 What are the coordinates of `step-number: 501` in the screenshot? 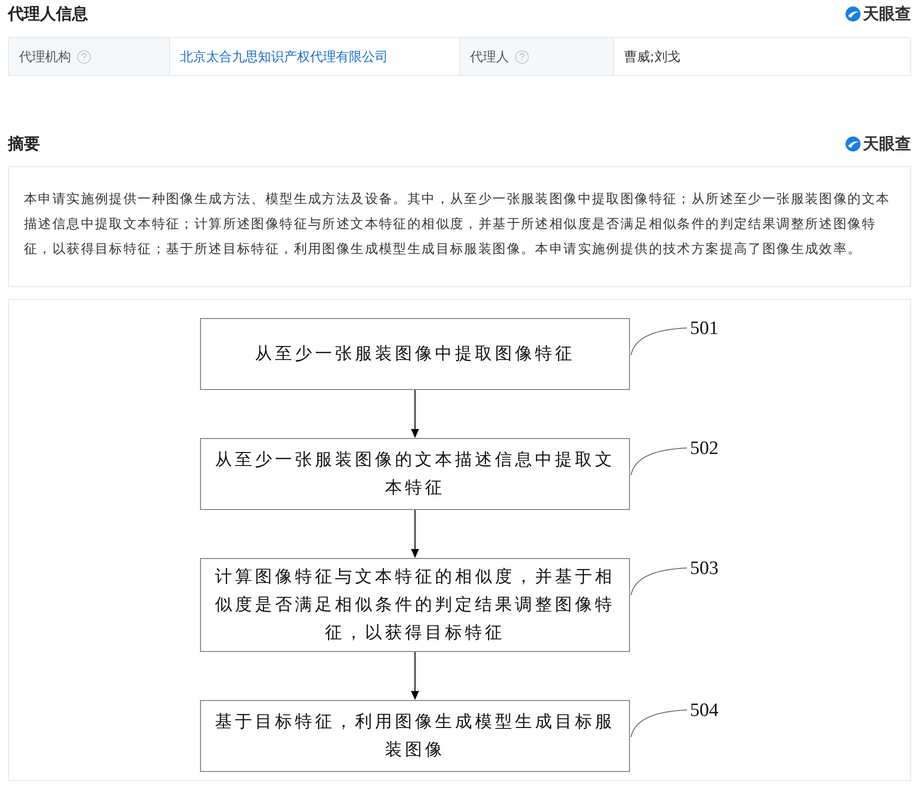 It's located at (704, 329).